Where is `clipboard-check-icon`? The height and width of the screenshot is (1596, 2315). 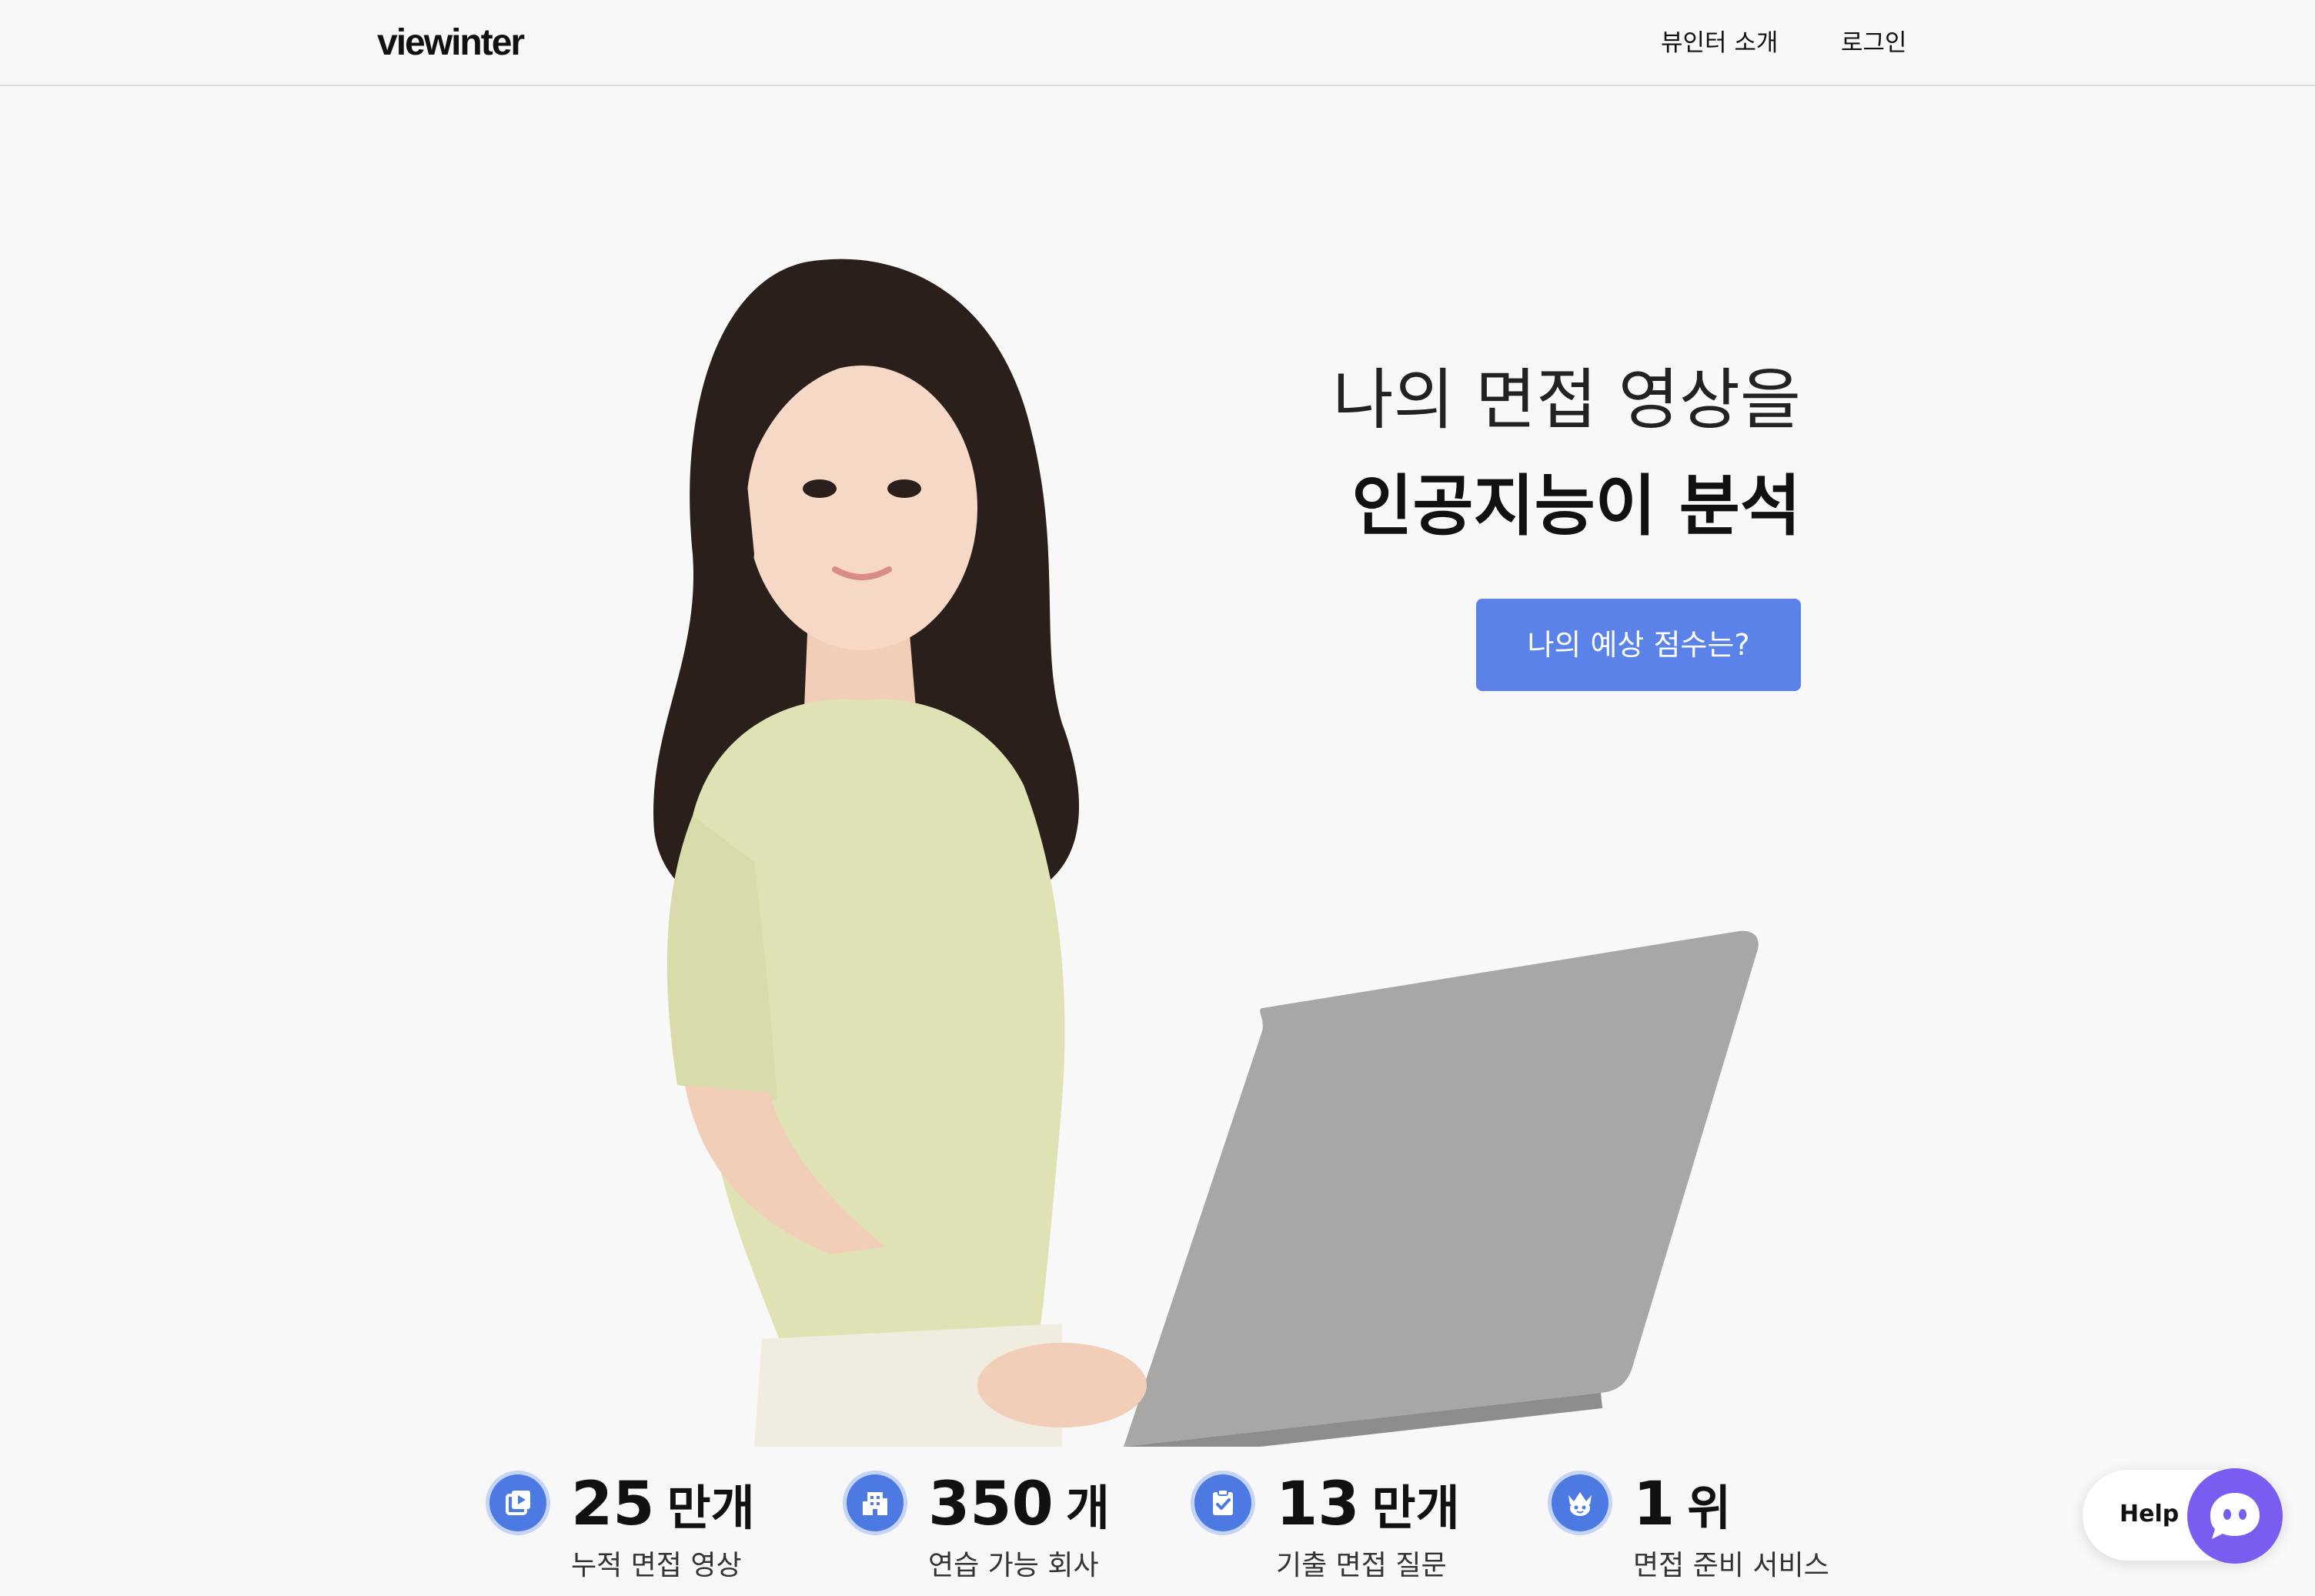
clipboard-check-icon is located at coordinates (1223, 1502).